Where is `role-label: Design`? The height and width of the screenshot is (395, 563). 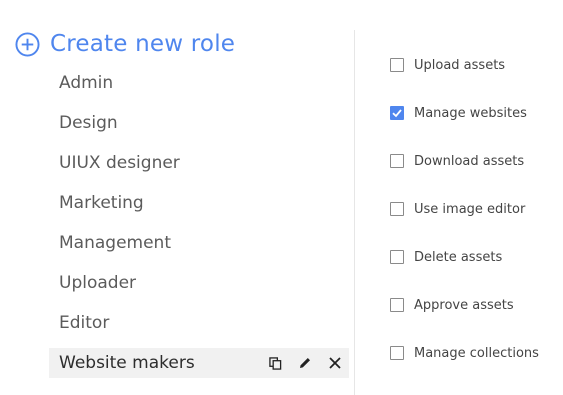 role-label: Design is located at coordinates (88, 123).